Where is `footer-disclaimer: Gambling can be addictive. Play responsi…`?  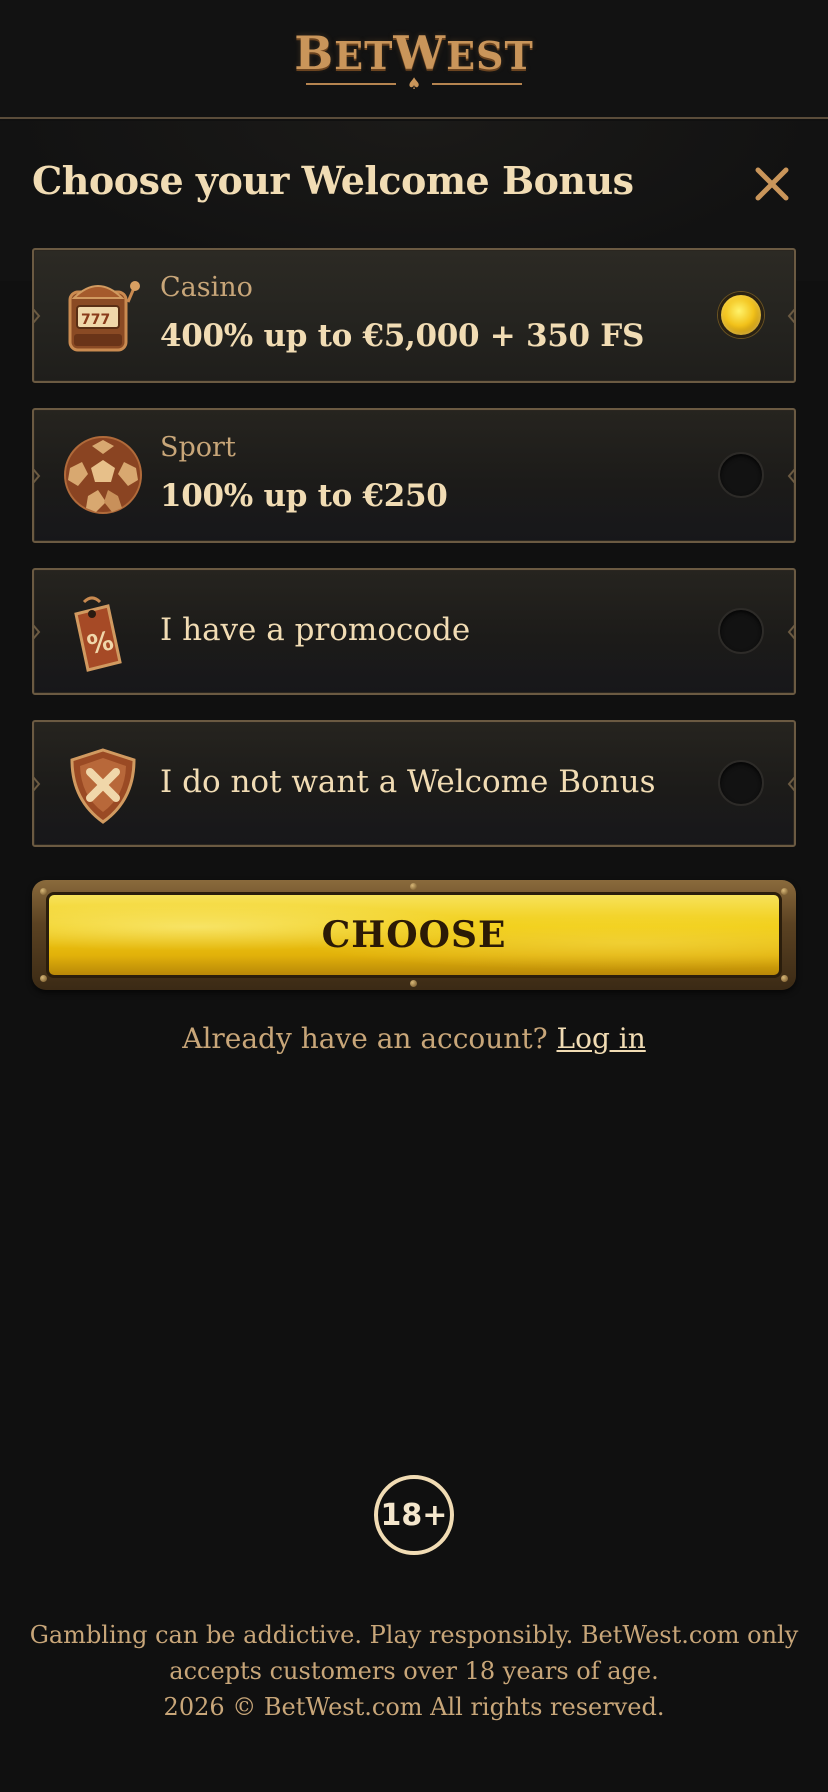 footer-disclaimer: Gambling can be addictive. Play responsi… is located at coordinates (414, 1671).